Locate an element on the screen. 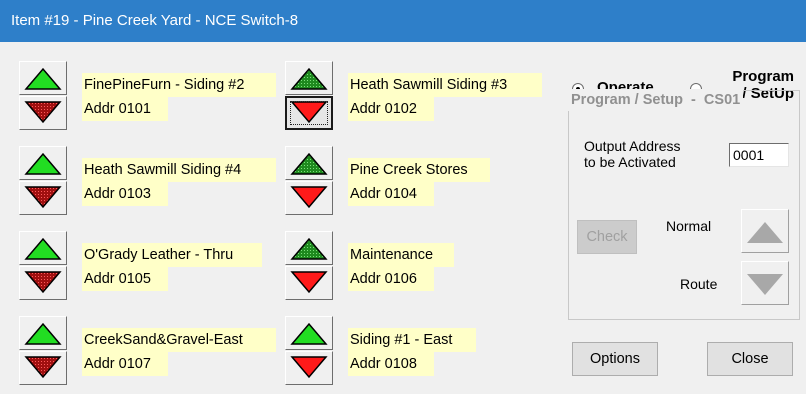  switch-8-name: Siding #1 - East is located at coordinates (412, 340).